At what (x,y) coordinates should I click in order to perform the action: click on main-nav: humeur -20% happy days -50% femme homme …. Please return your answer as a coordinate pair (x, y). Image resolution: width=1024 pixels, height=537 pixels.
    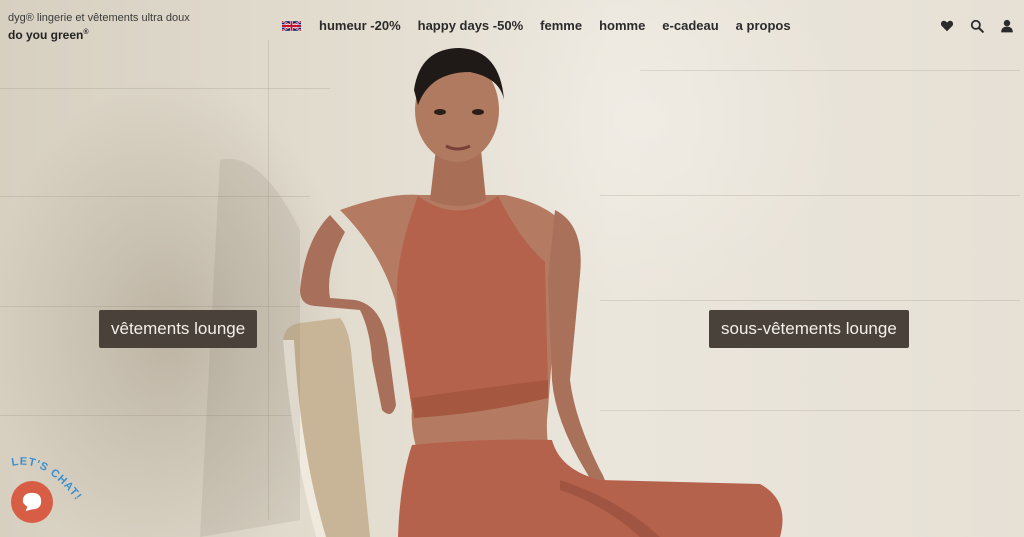
    Looking at the image, I should click on (545, 25).